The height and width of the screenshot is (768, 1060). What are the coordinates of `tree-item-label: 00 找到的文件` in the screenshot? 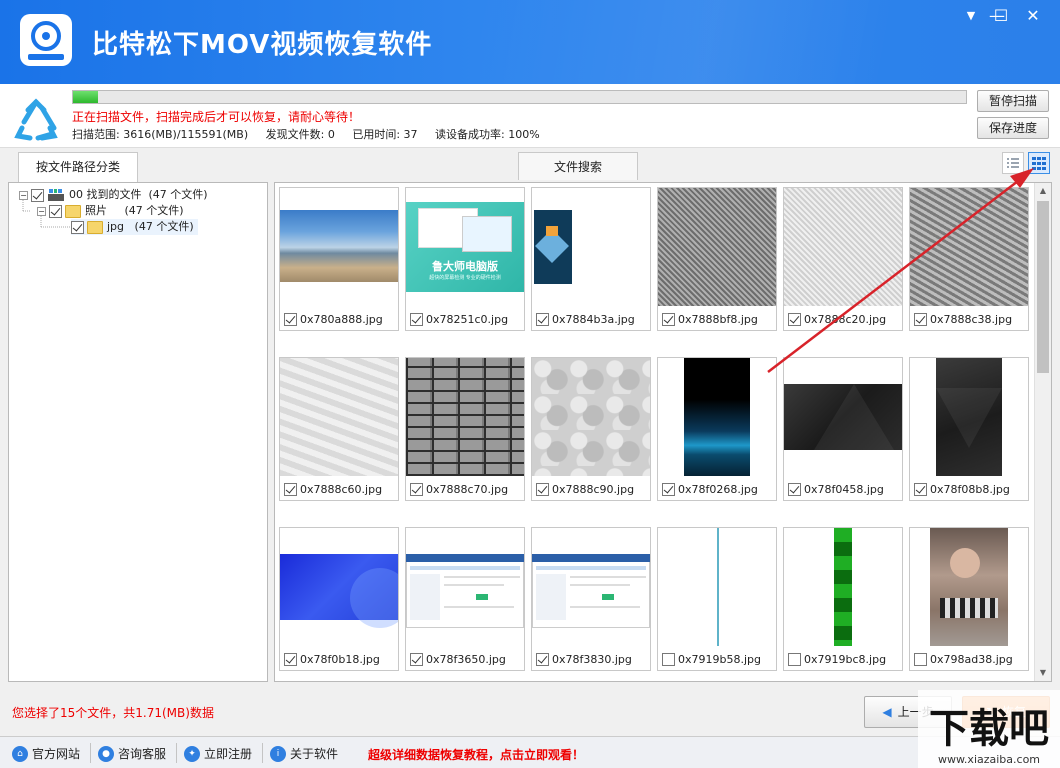 It's located at (105, 194).